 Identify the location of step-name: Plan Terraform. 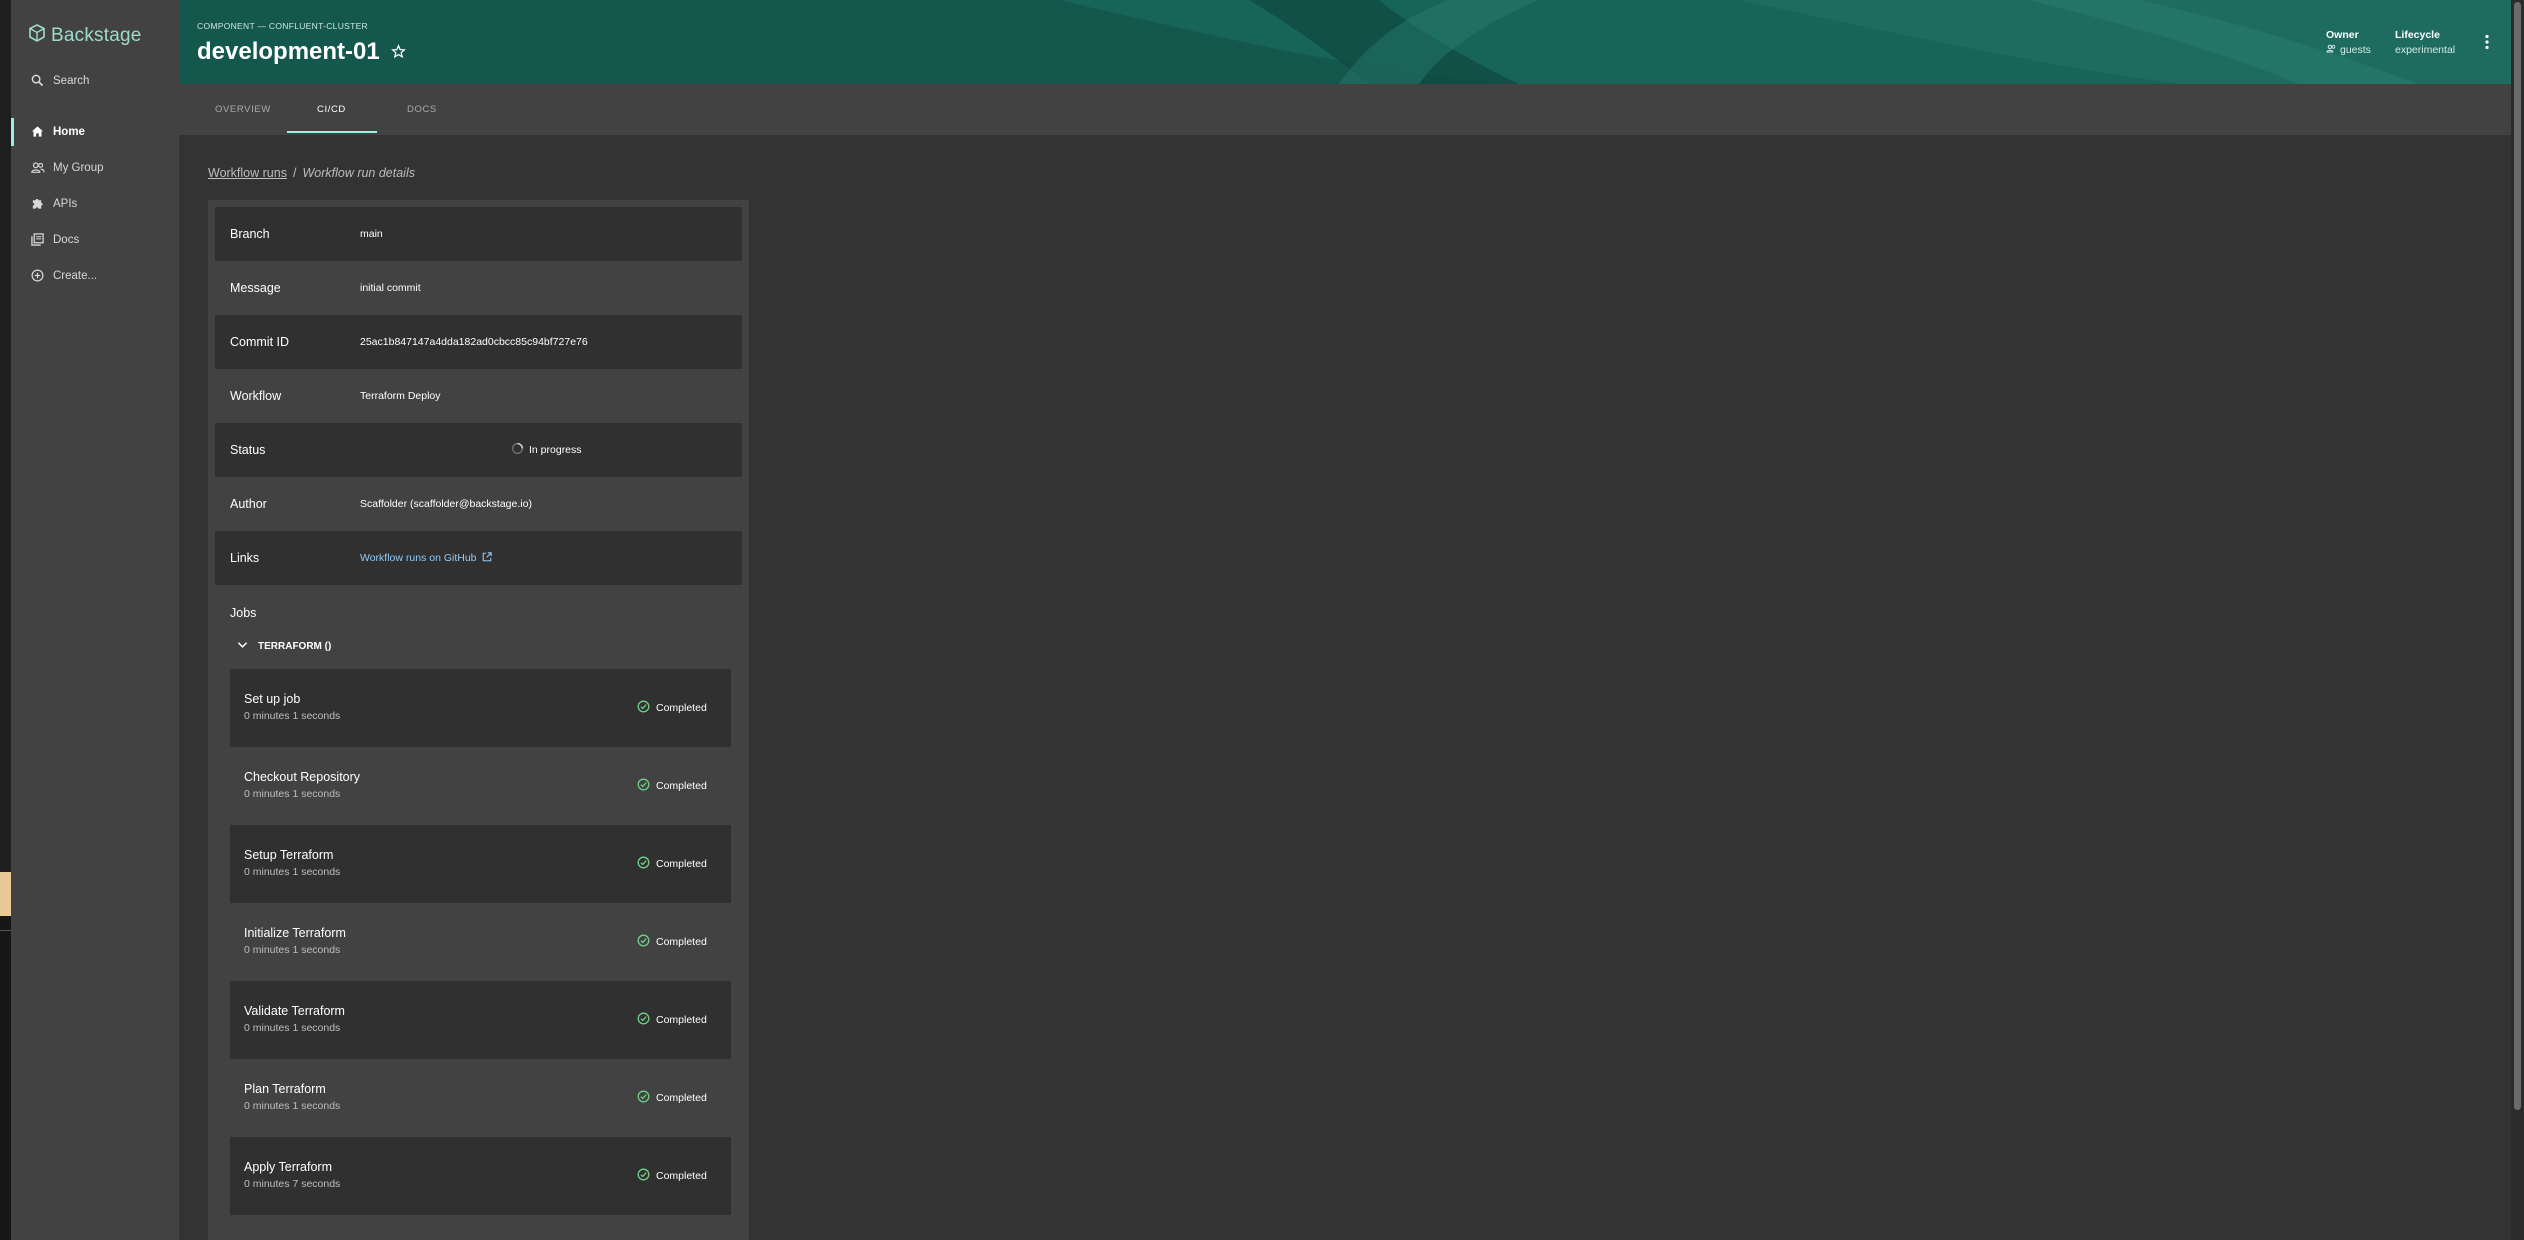
(285, 1089).